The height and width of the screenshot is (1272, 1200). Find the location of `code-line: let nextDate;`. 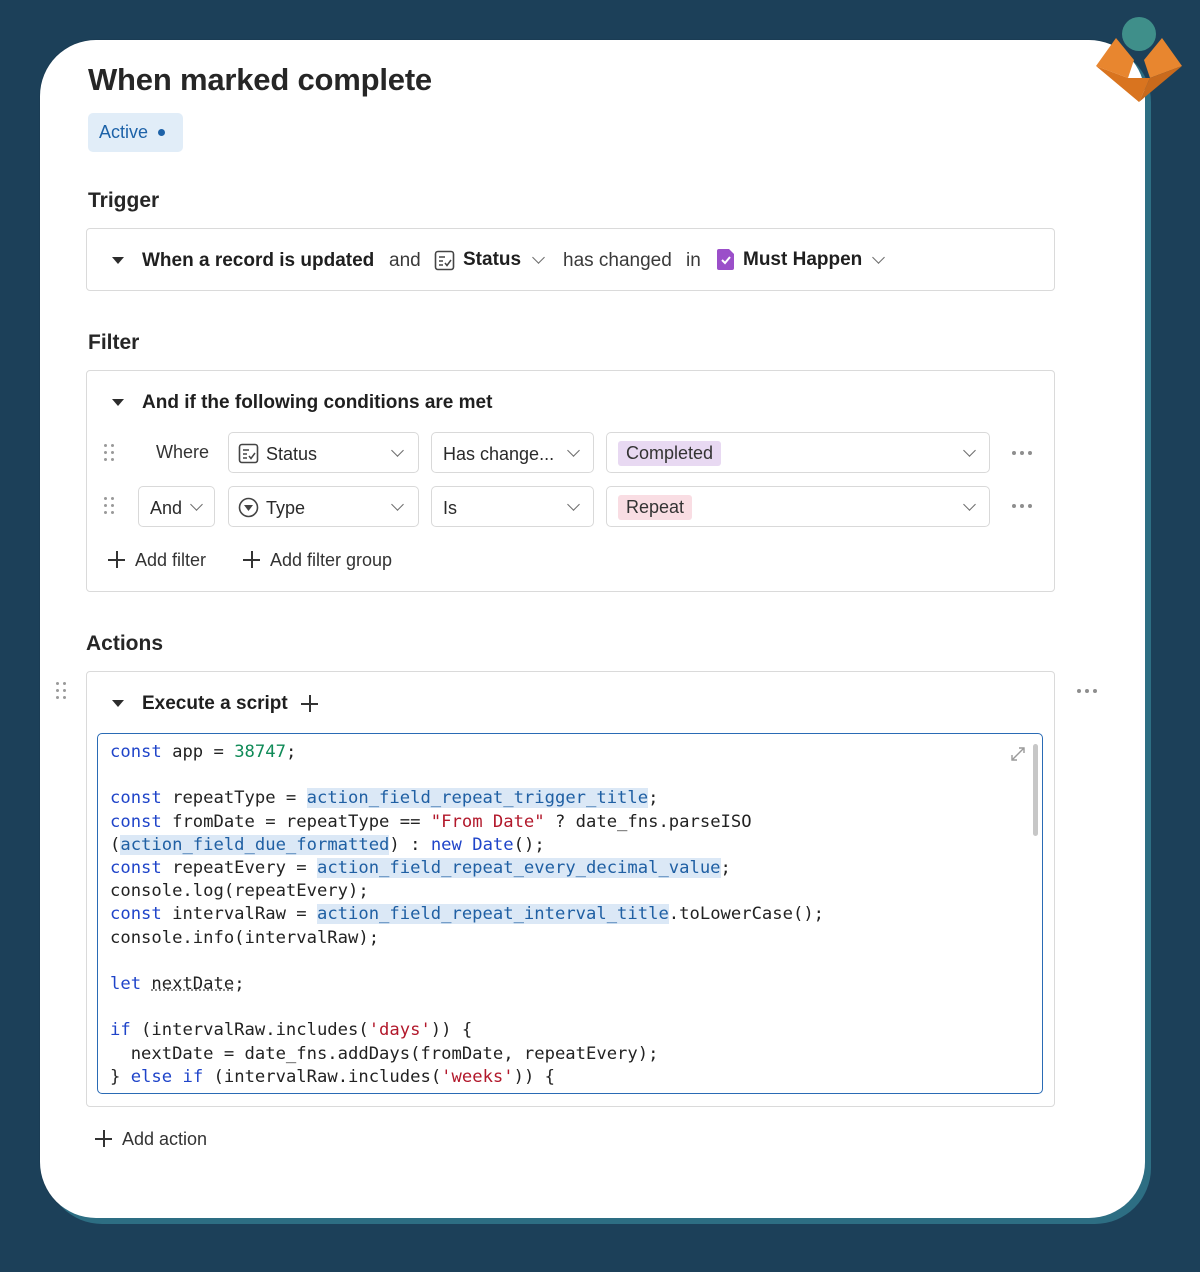

code-line: let nextDate; is located at coordinates (177, 984).